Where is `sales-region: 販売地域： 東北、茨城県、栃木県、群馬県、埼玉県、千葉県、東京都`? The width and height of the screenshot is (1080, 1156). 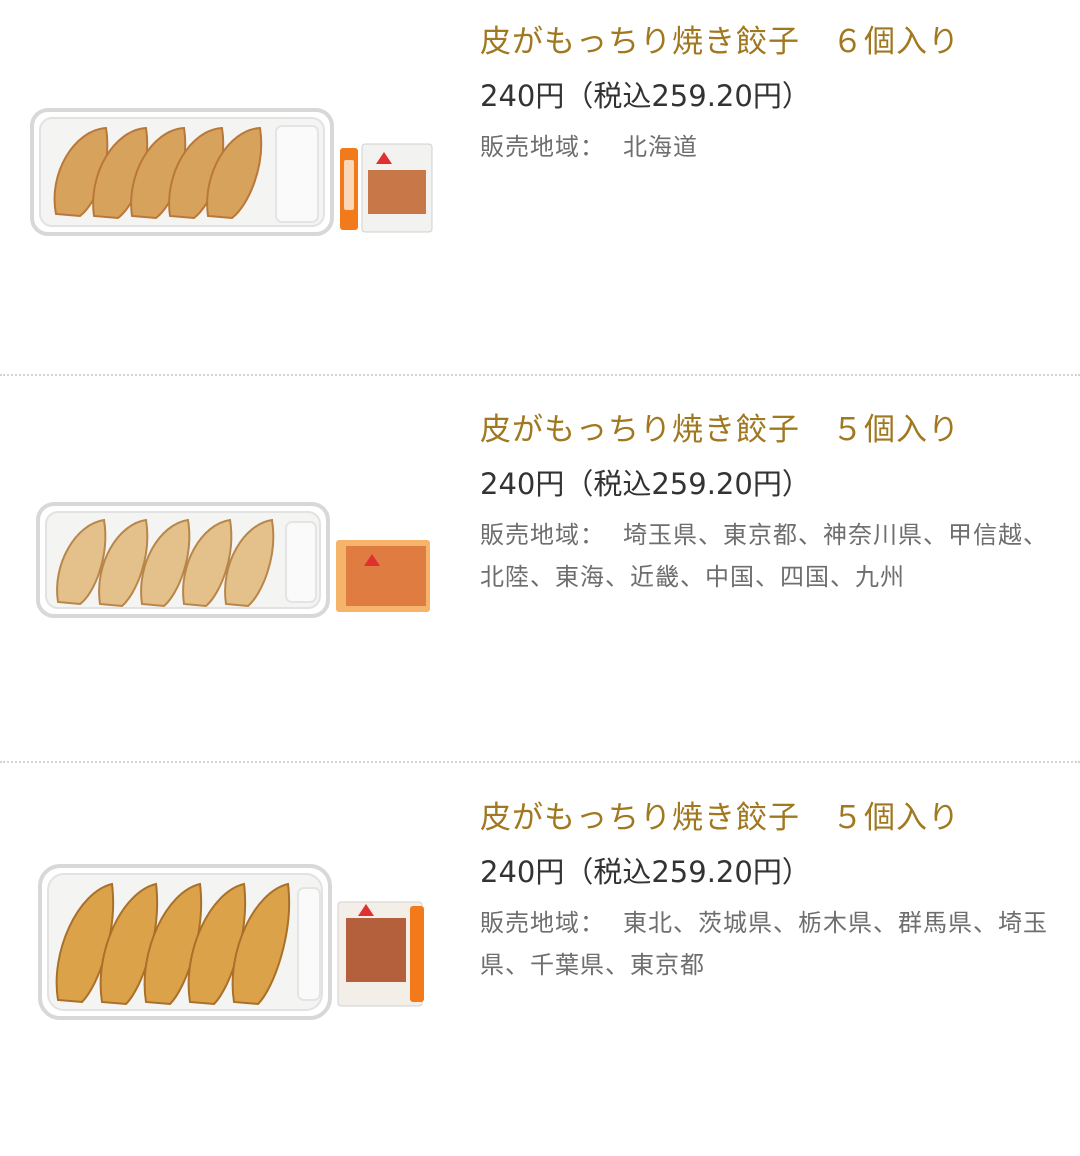
sales-region: 販売地域： 東北、茨城県、栃木県、群馬県、埼玉県、千葉県、東京都 is located at coordinates (775, 944).